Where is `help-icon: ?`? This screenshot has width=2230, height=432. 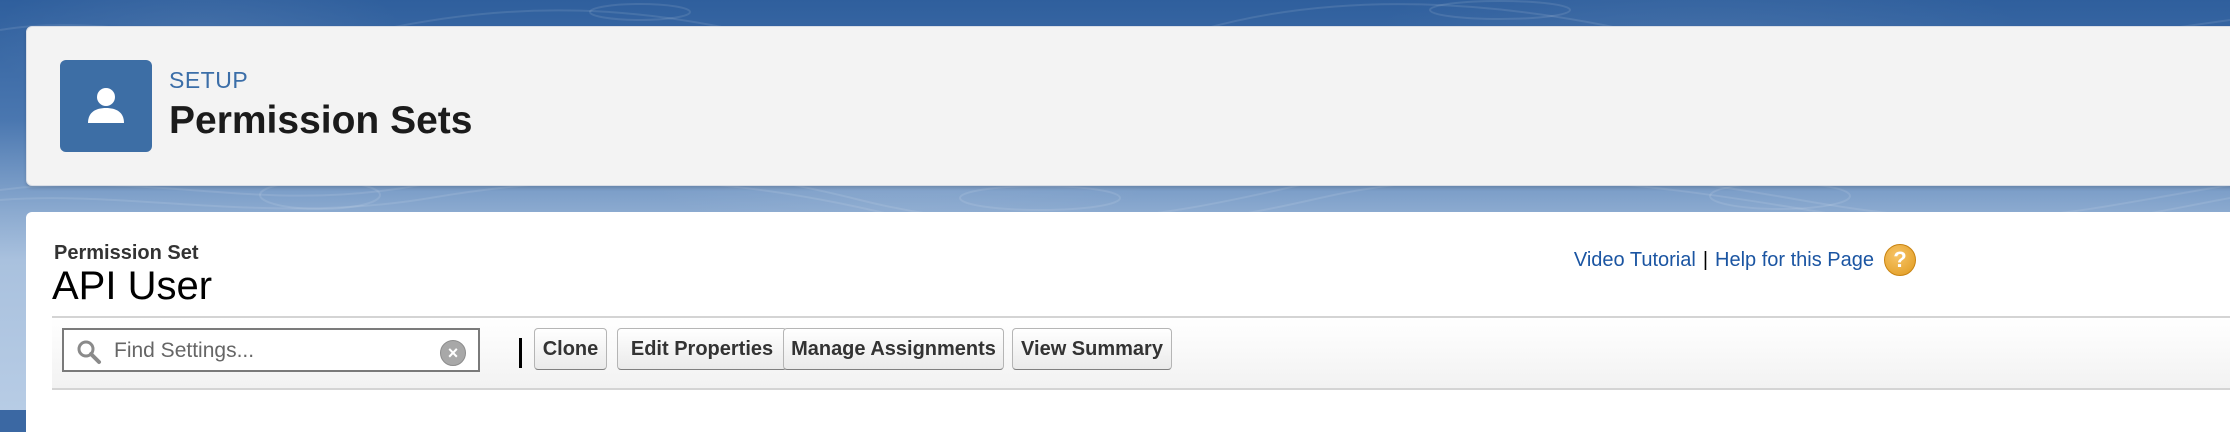
help-icon: ? is located at coordinates (1900, 260).